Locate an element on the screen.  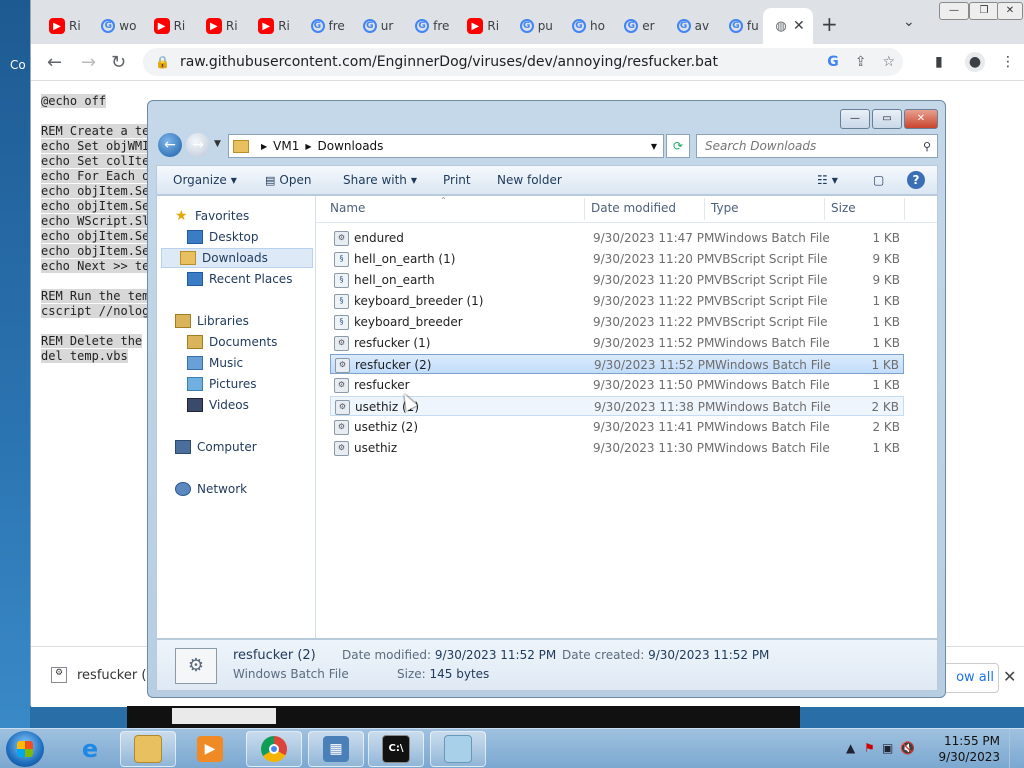
help-icon: ? is located at coordinates (916, 180).